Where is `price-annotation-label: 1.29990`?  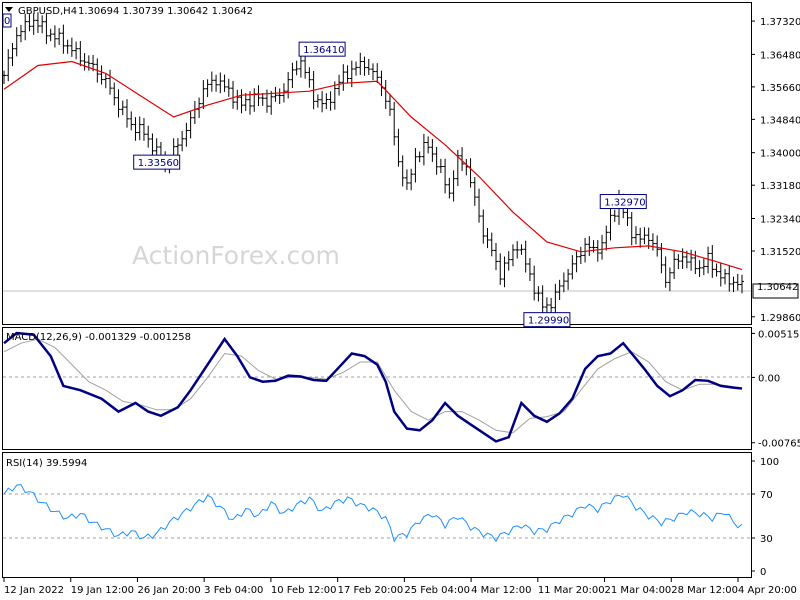 price-annotation-label: 1.29990 is located at coordinates (548, 321).